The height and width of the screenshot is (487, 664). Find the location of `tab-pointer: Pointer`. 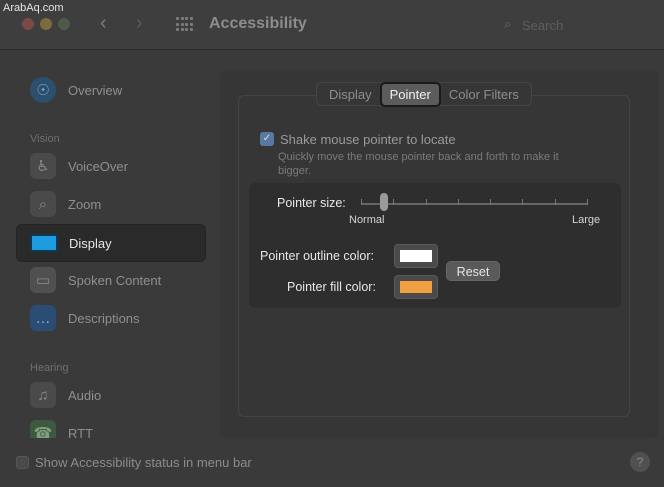

tab-pointer: Pointer is located at coordinates (410, 94).